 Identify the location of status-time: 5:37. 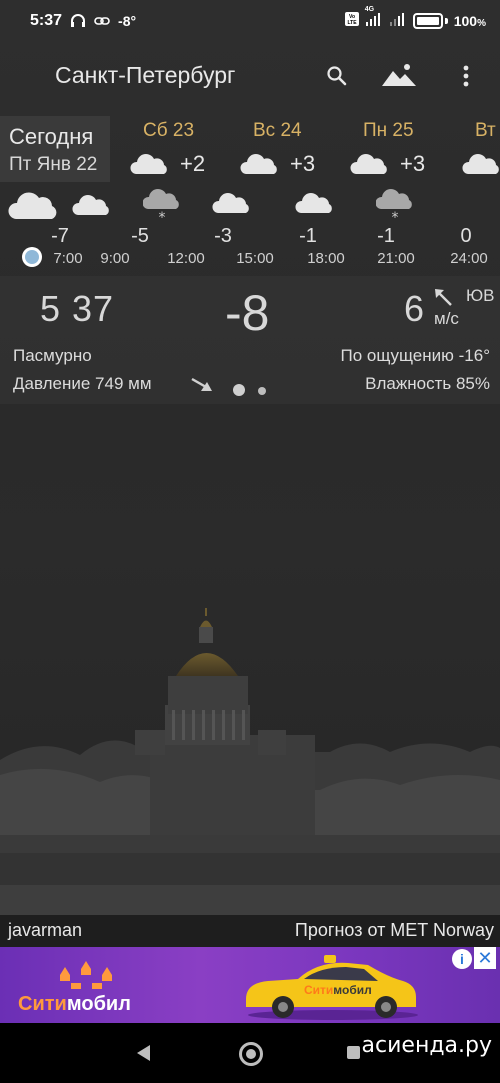
(46, 20).